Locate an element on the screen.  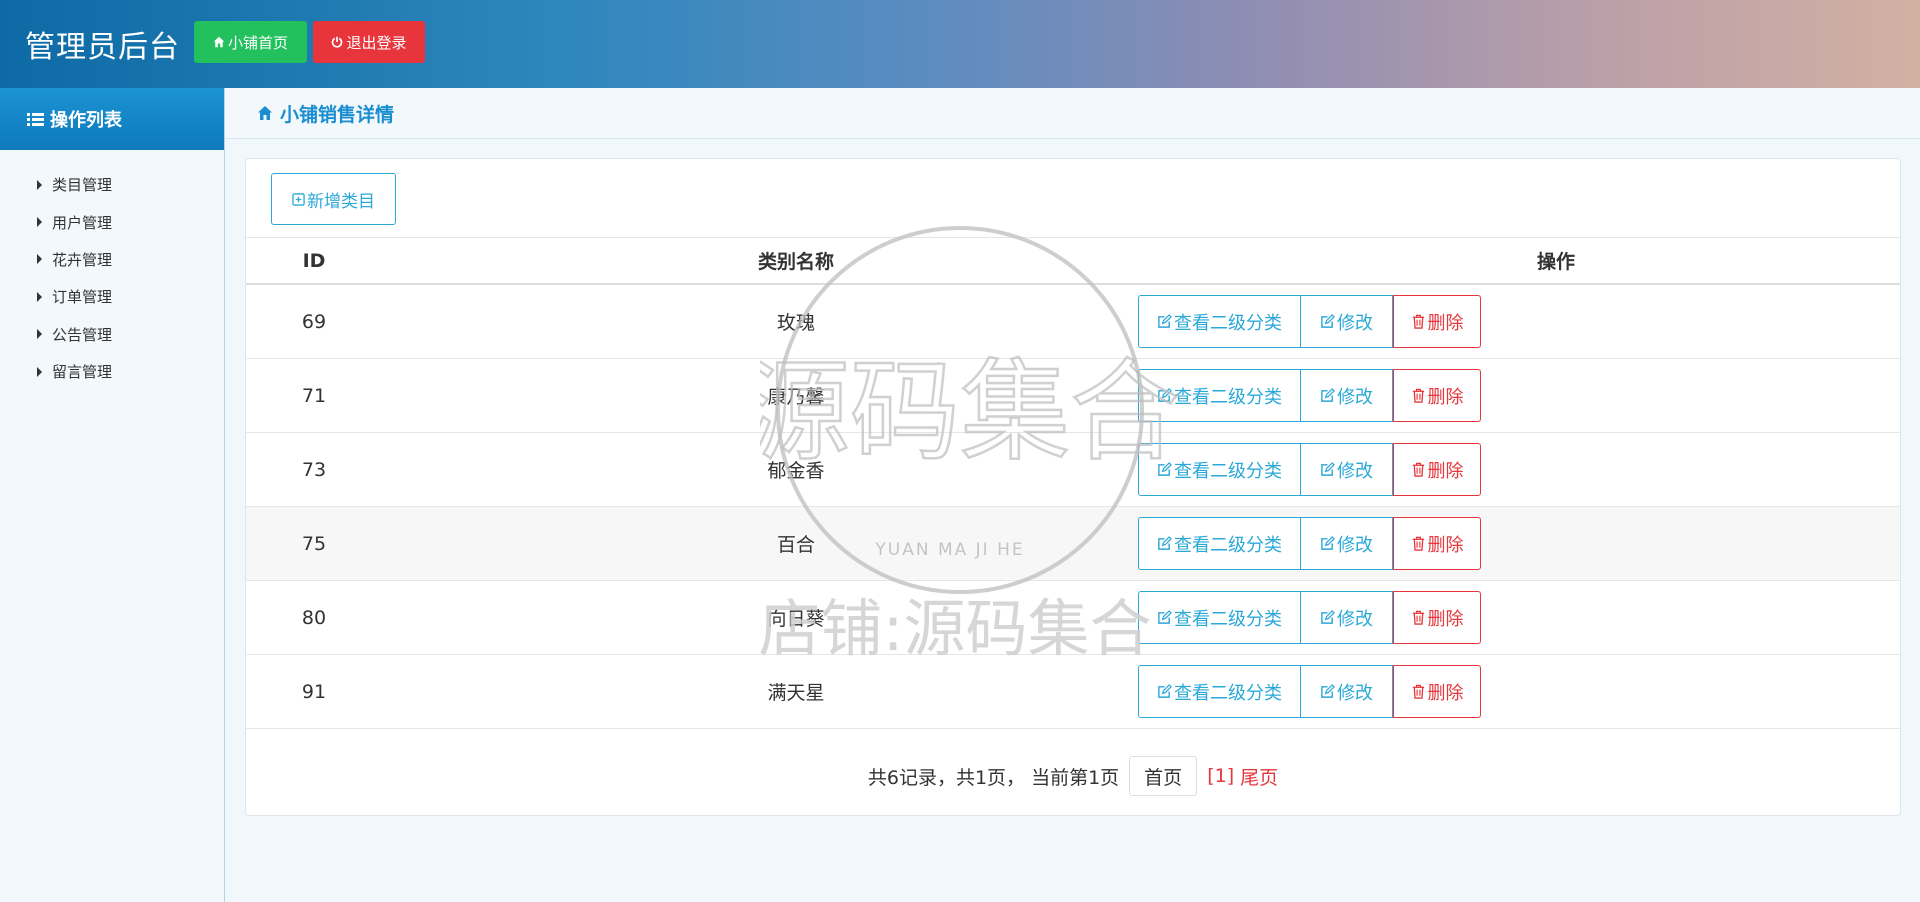
table-row: 80 向日葵 查看二级分类 修改 删除 is located at coordinates (1073, 618).